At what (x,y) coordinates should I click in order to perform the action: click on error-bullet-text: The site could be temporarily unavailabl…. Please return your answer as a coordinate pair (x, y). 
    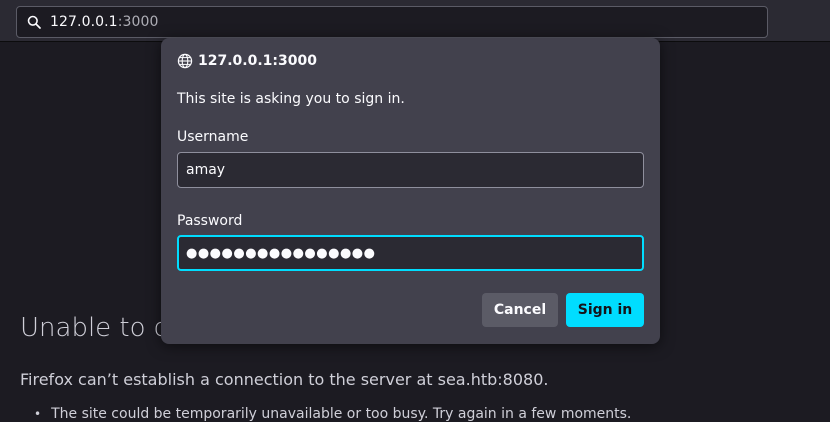
    Looking at the image, I should click on (341, 414).